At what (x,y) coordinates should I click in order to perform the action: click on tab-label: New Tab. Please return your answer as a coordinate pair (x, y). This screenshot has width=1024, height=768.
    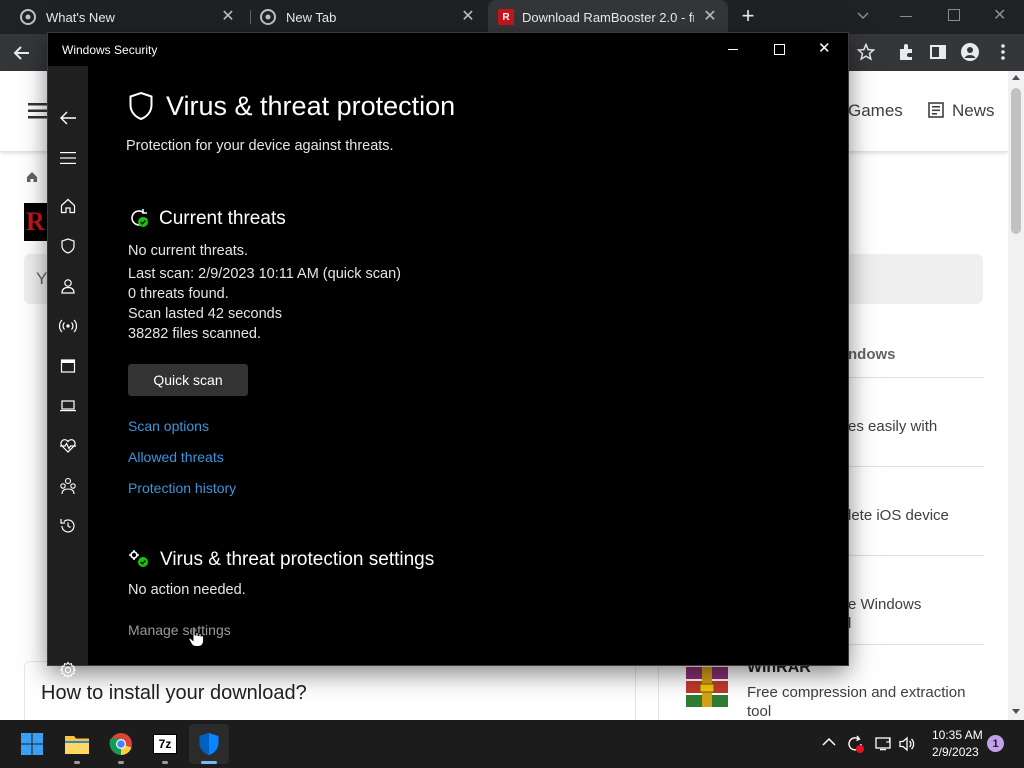
    Looking at the image, I should click on (311, 17).